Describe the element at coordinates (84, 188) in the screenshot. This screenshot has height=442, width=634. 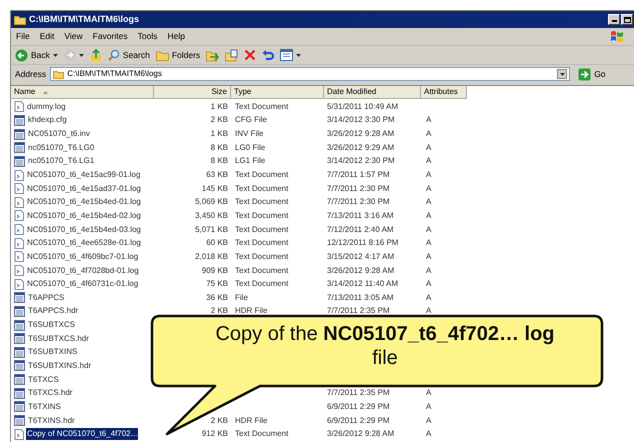
I see `file-name: NC051070_t6_4e15ad37-01.log` at that location.